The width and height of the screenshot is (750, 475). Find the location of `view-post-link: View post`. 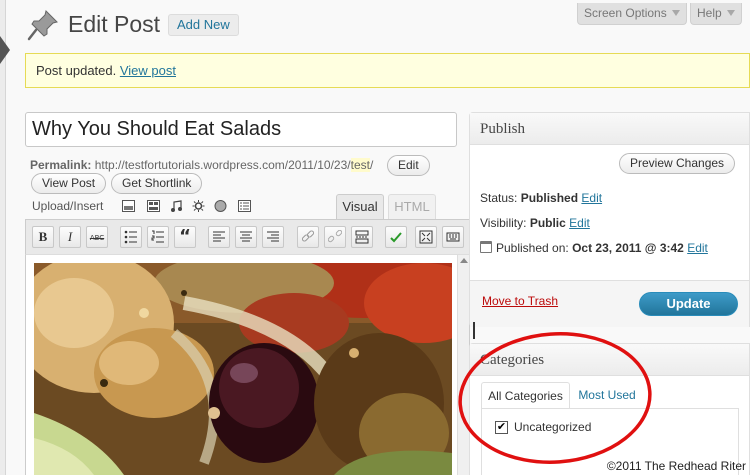

view-post-link: View post is located at coordinates (148, 70).